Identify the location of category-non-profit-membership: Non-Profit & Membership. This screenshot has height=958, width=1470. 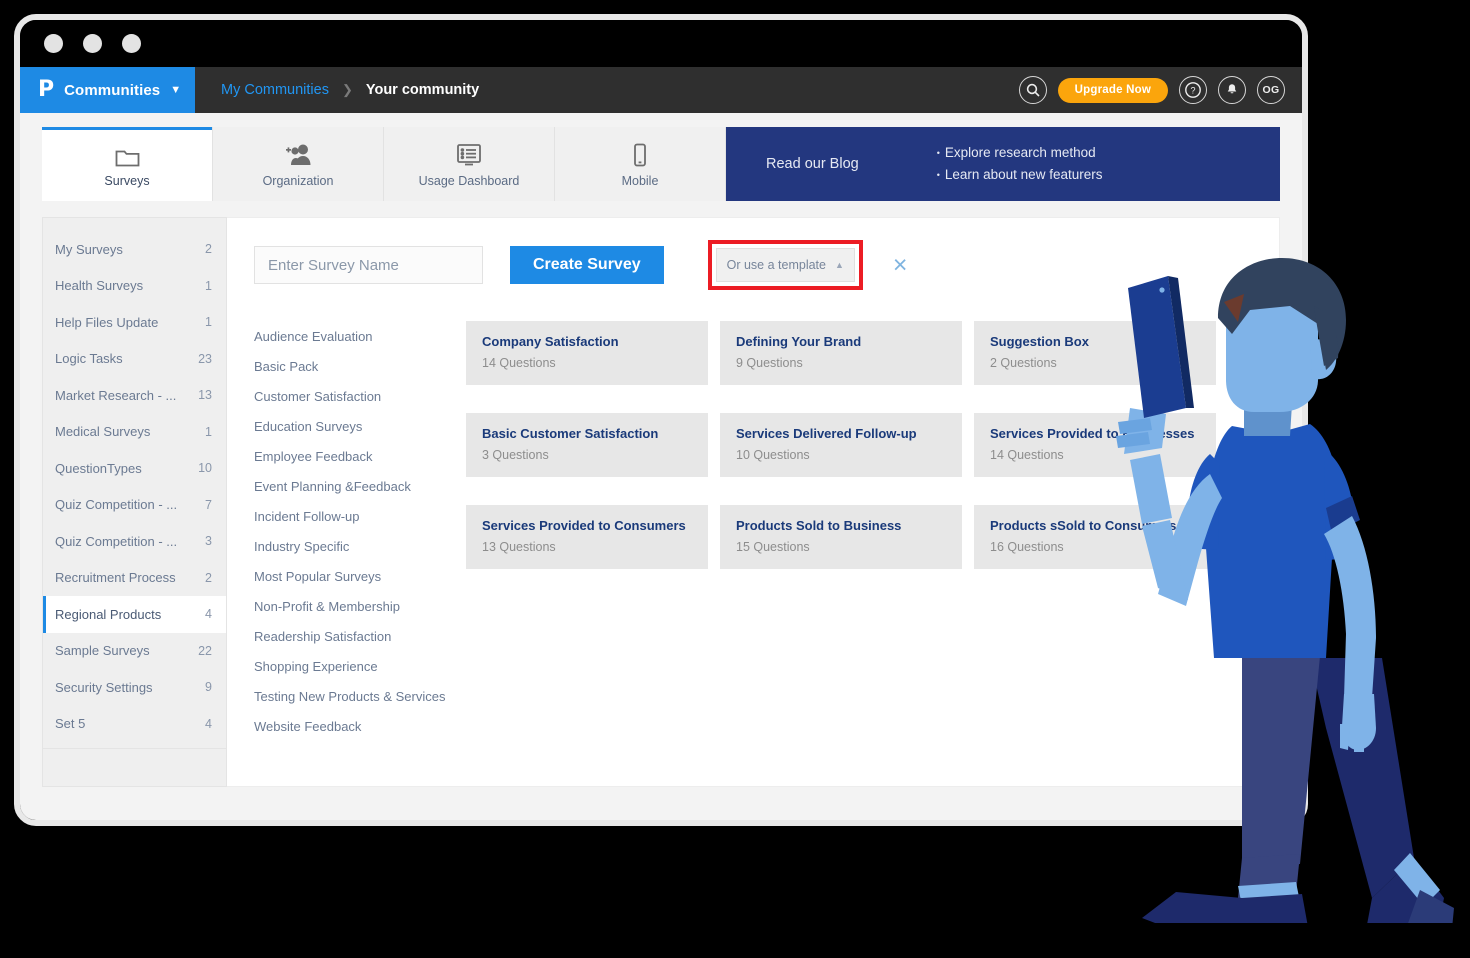
(360, 606).